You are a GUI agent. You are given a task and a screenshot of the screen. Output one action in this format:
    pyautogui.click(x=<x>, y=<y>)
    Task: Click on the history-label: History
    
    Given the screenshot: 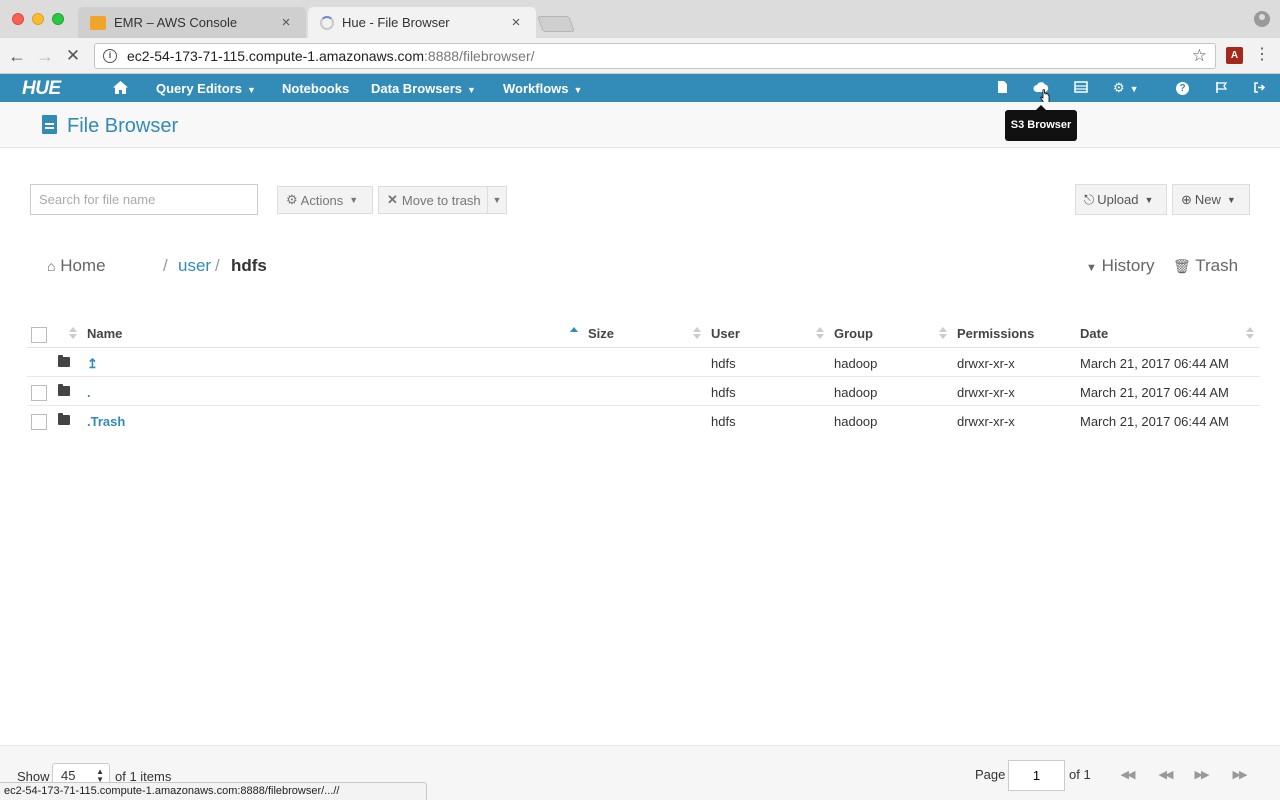 What is the action you would take?
    pyautogui.click(x=1128, y=265)
    